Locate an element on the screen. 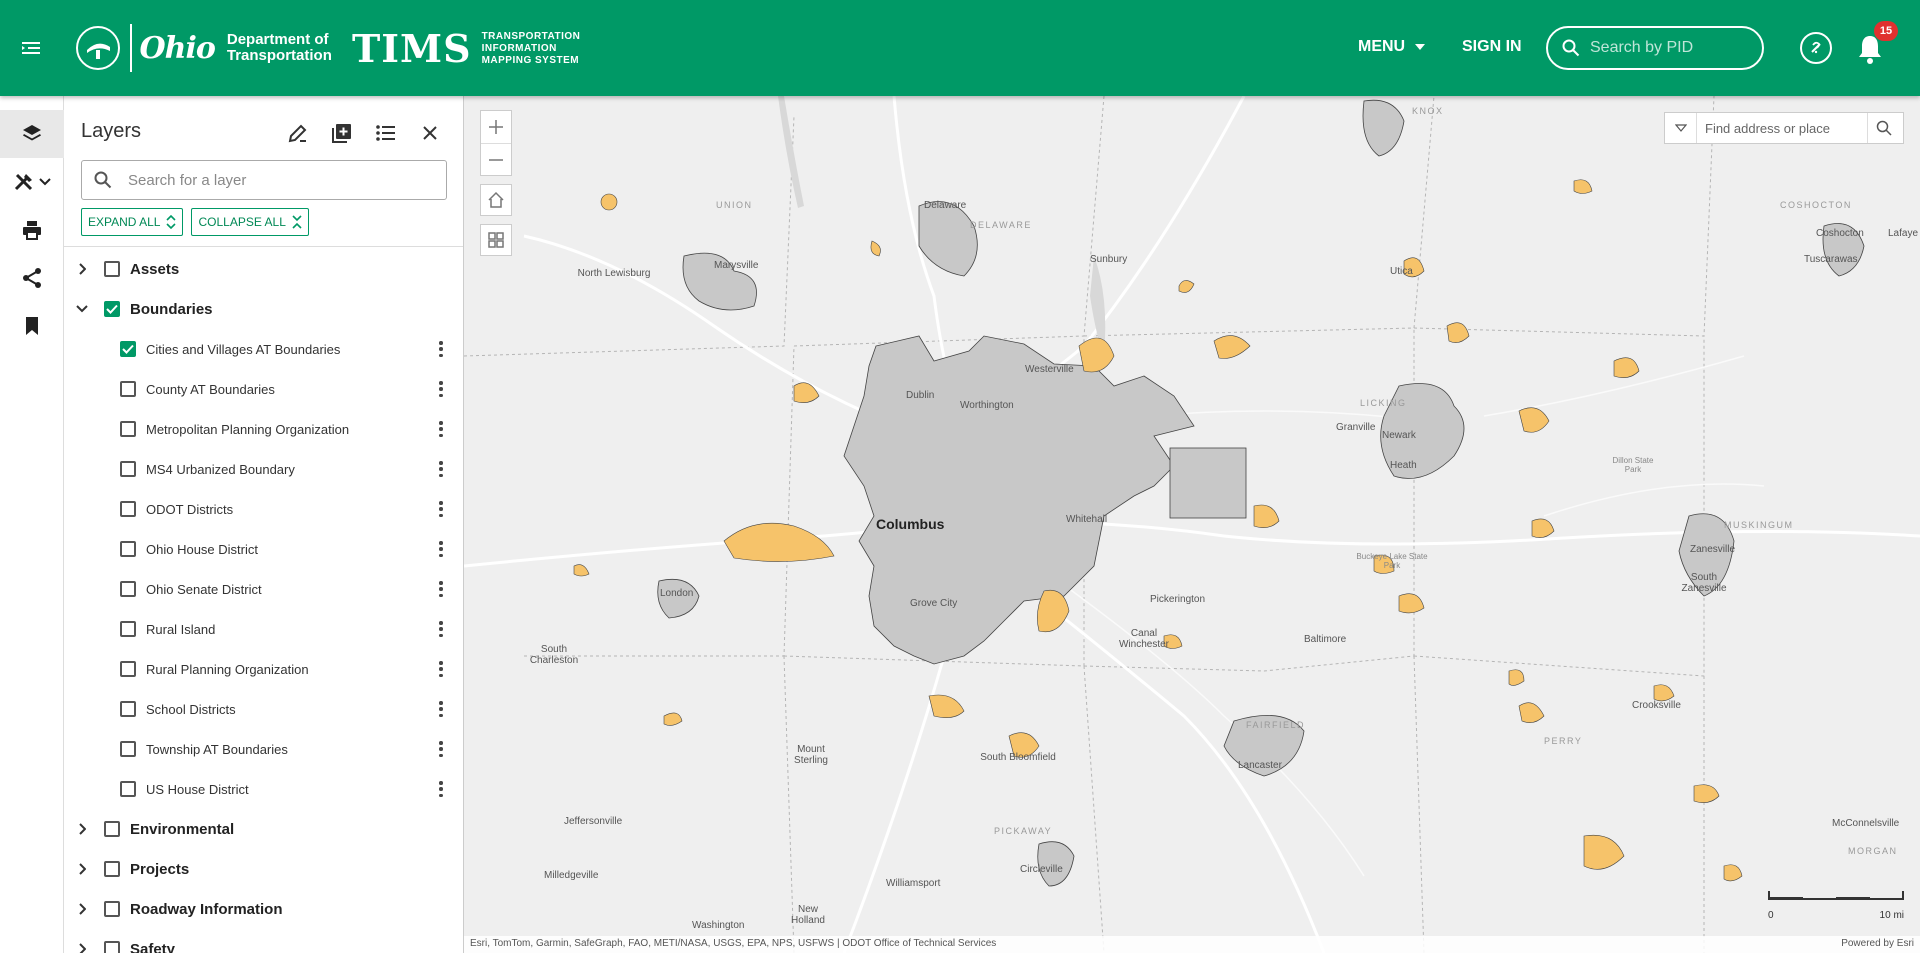 The image size is (1920, 953). layer-item-rural-island: Rural Island is located at coordinates (263, 629).